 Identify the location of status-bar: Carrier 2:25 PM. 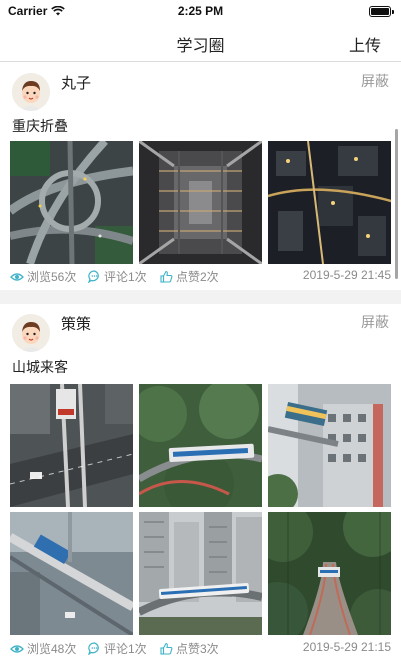
(200, 11).